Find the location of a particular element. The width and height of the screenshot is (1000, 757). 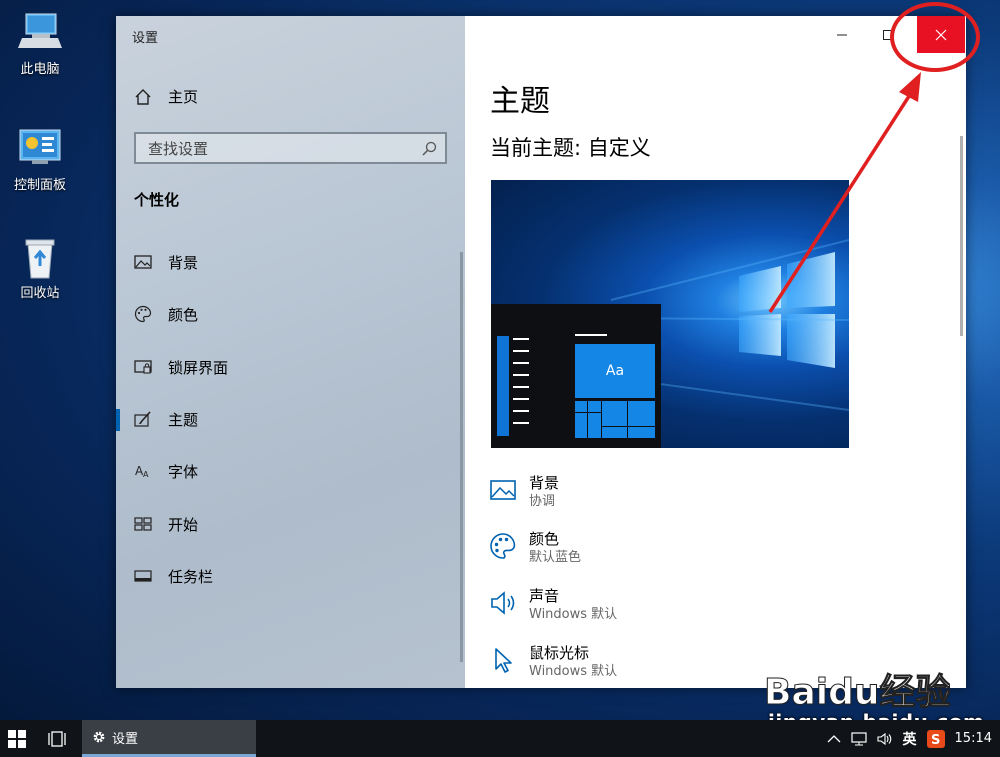

volume-icon is located at coordinates (884, 739).